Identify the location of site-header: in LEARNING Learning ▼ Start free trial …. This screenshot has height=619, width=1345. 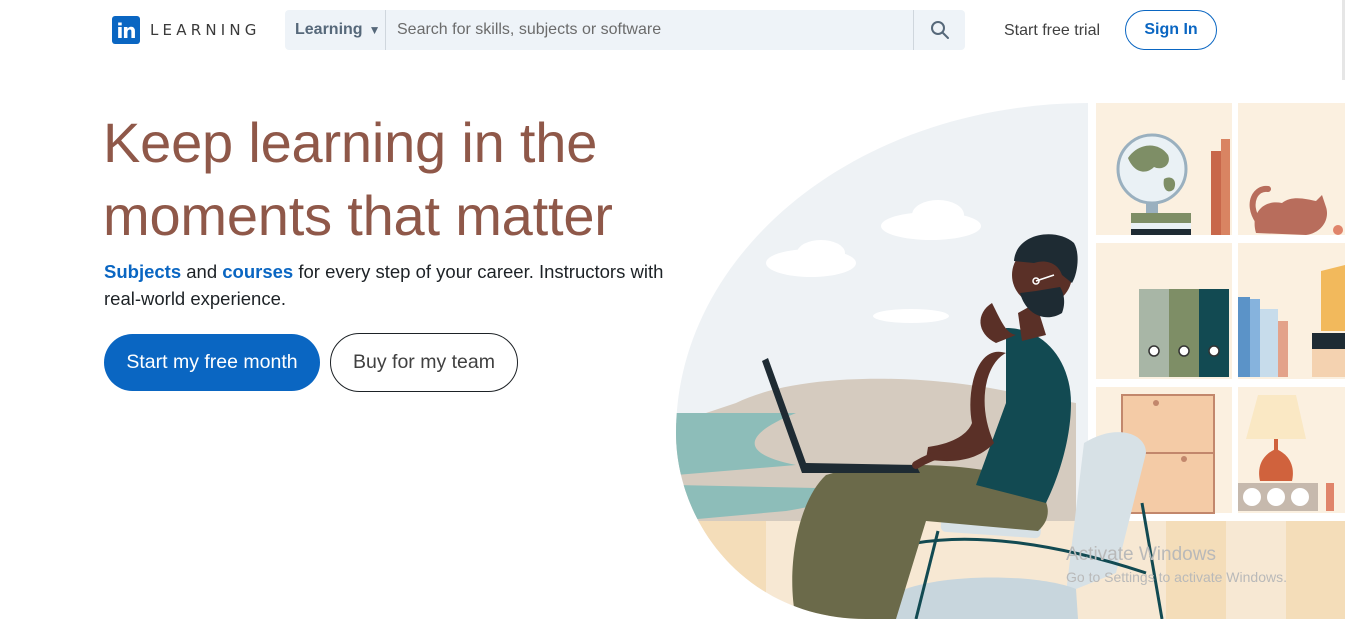
(672, 32).